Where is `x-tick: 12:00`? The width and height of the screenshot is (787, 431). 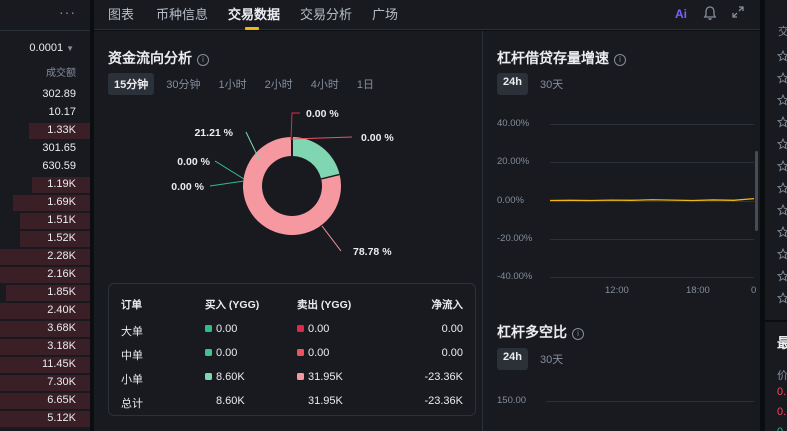 x-tick: 12:00 is located at coordinates (617, 290).